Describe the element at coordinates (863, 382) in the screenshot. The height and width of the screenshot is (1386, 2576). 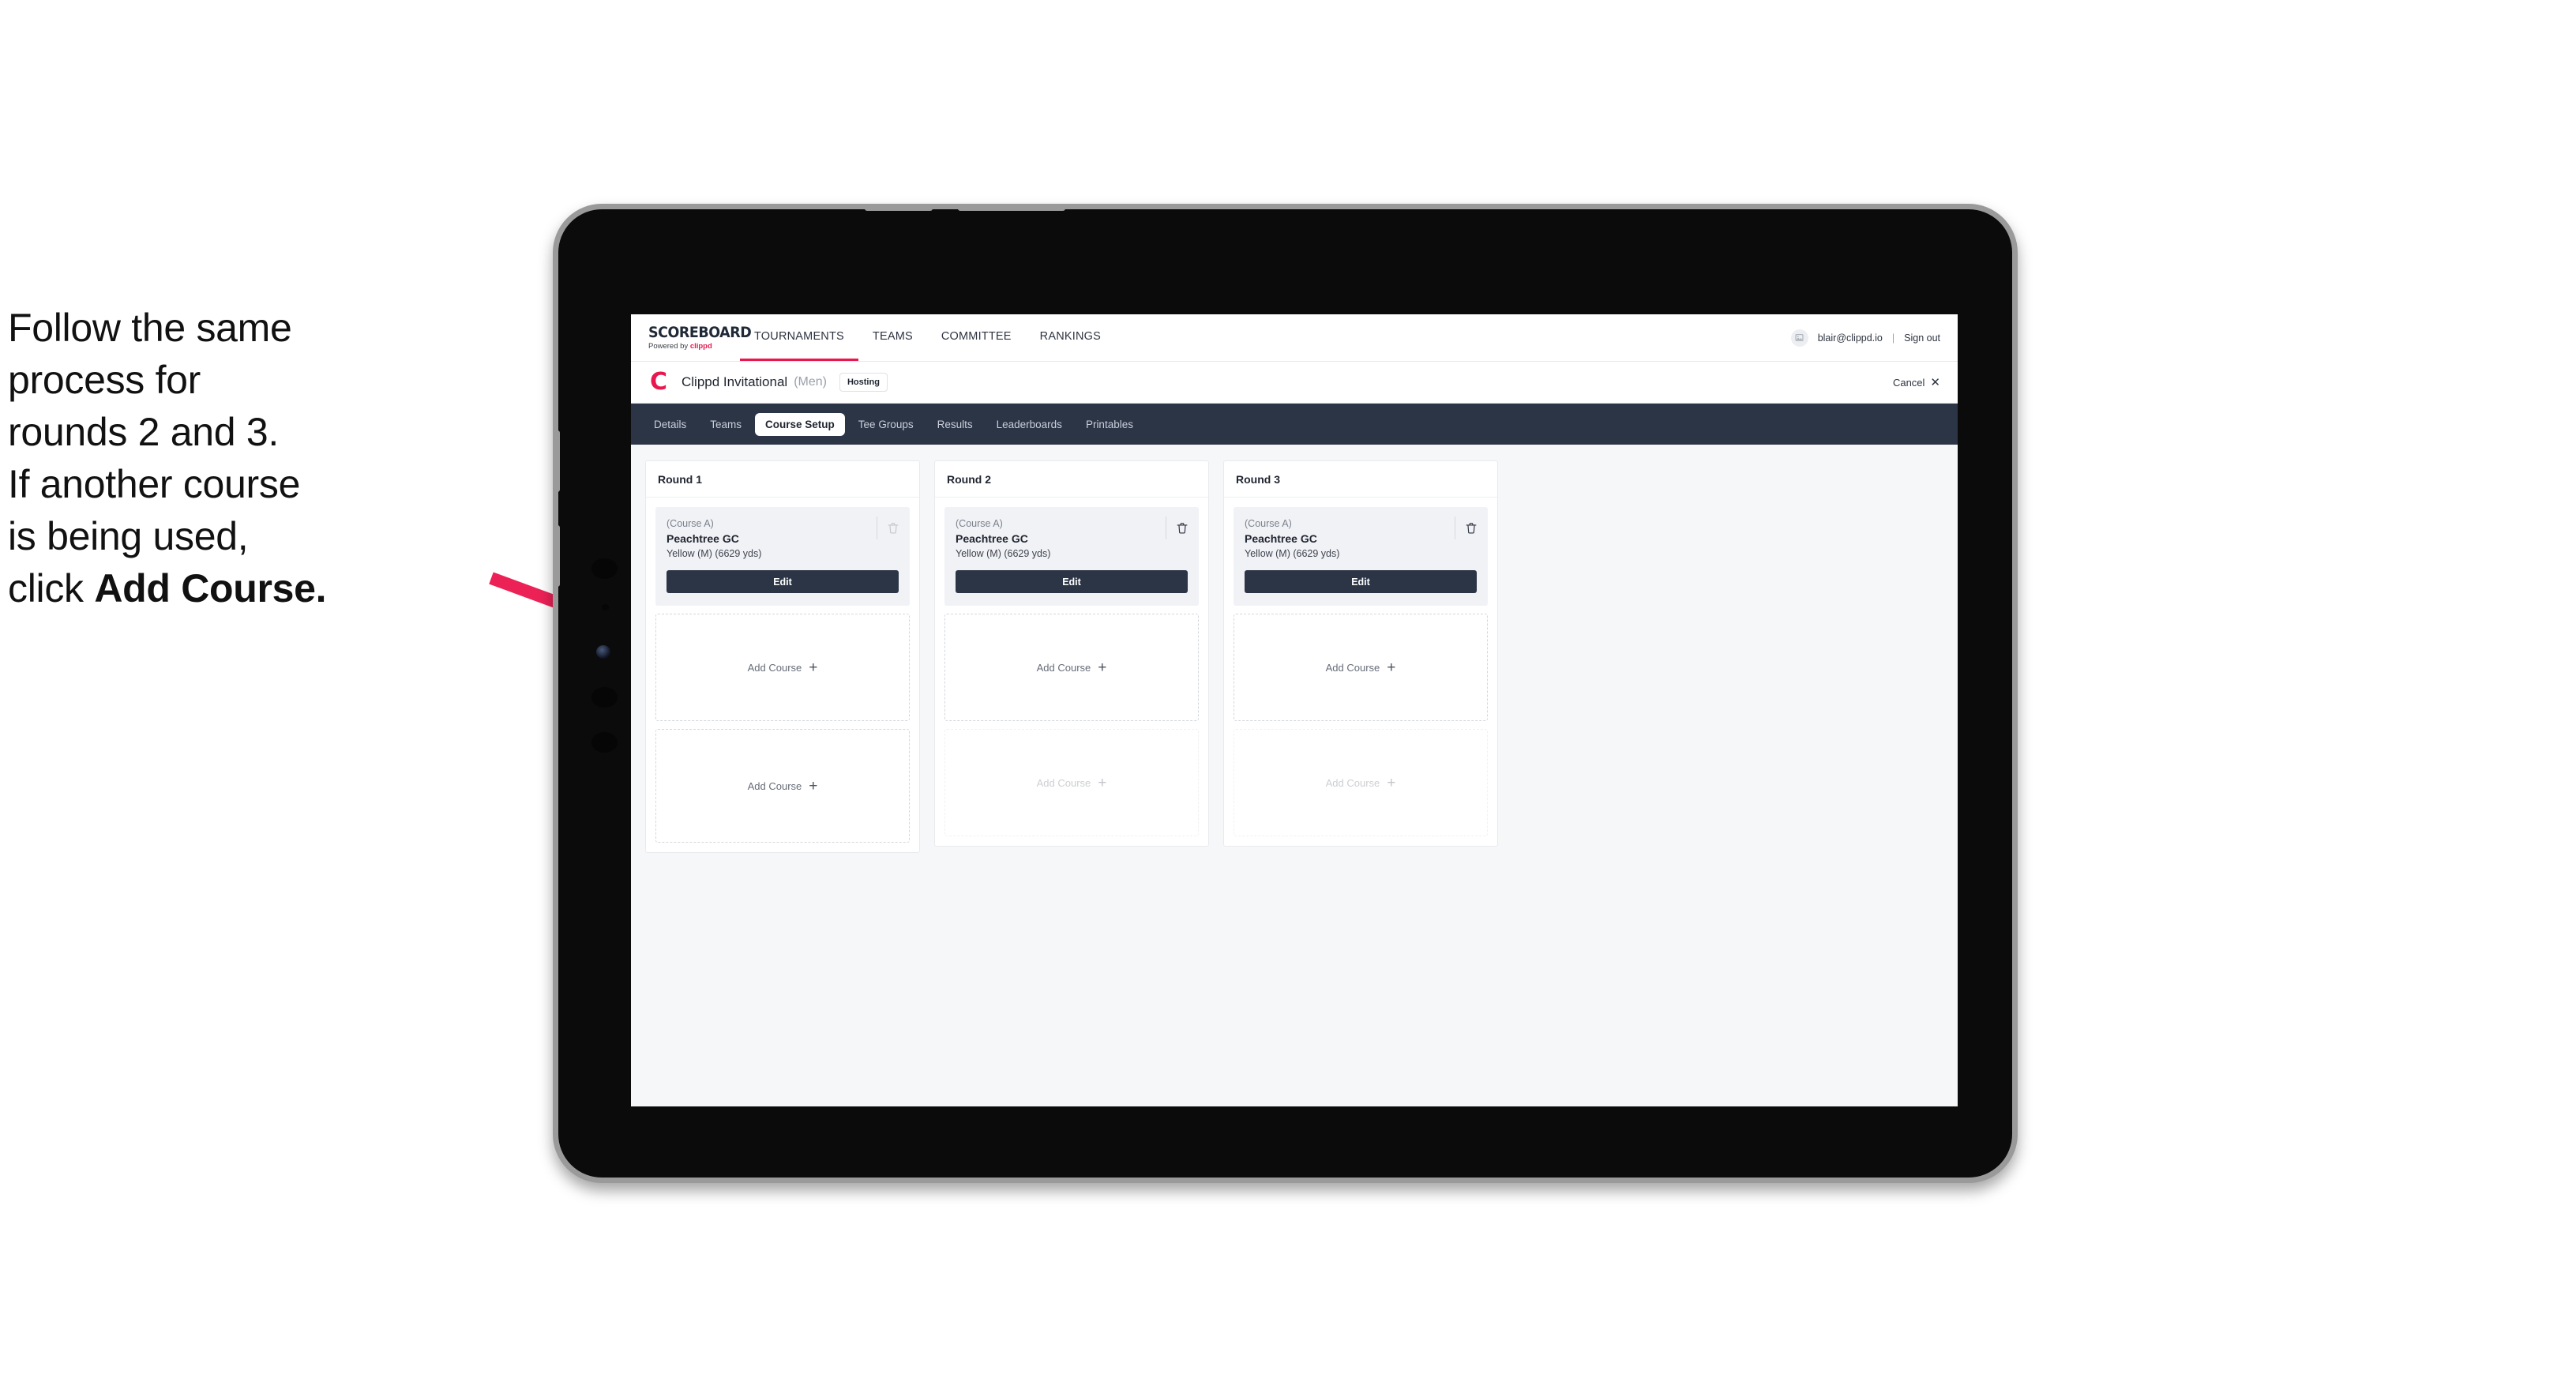
I see `hosting-badge: Hosting` at that location.